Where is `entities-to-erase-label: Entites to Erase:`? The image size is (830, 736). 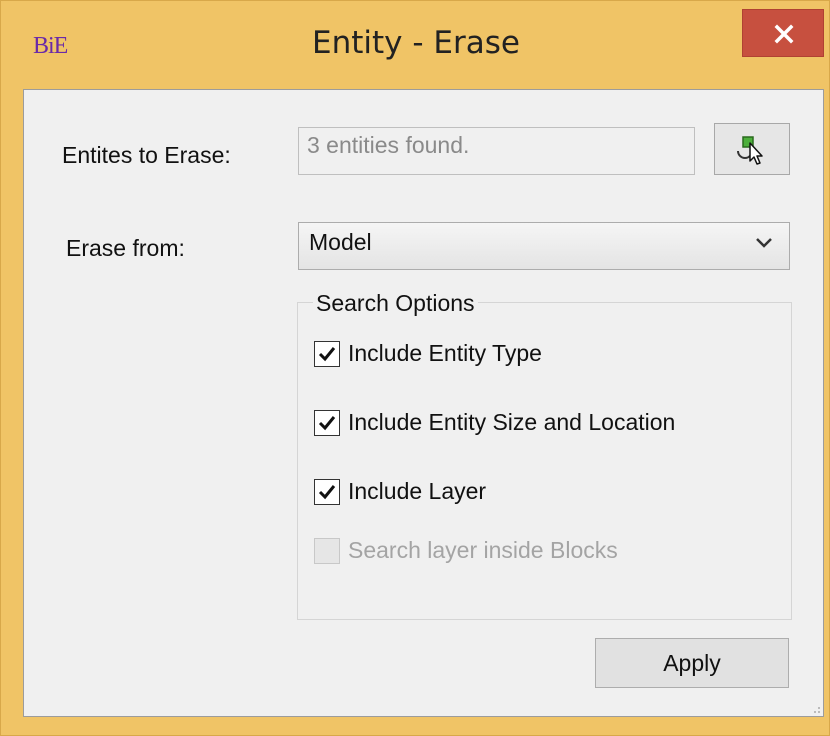 entities-to-erase-label: Entites to Erase: is located at coordinates (146, 155).